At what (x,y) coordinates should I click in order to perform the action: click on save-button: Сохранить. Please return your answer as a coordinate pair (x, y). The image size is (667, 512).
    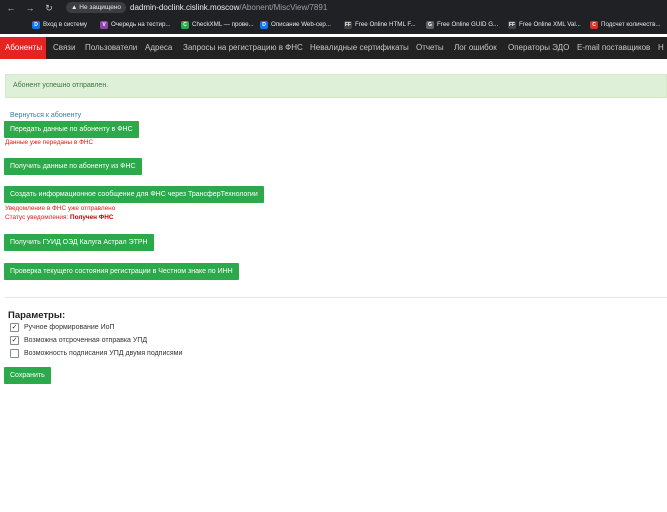
    Looking at the image, I should click on (27, 375).